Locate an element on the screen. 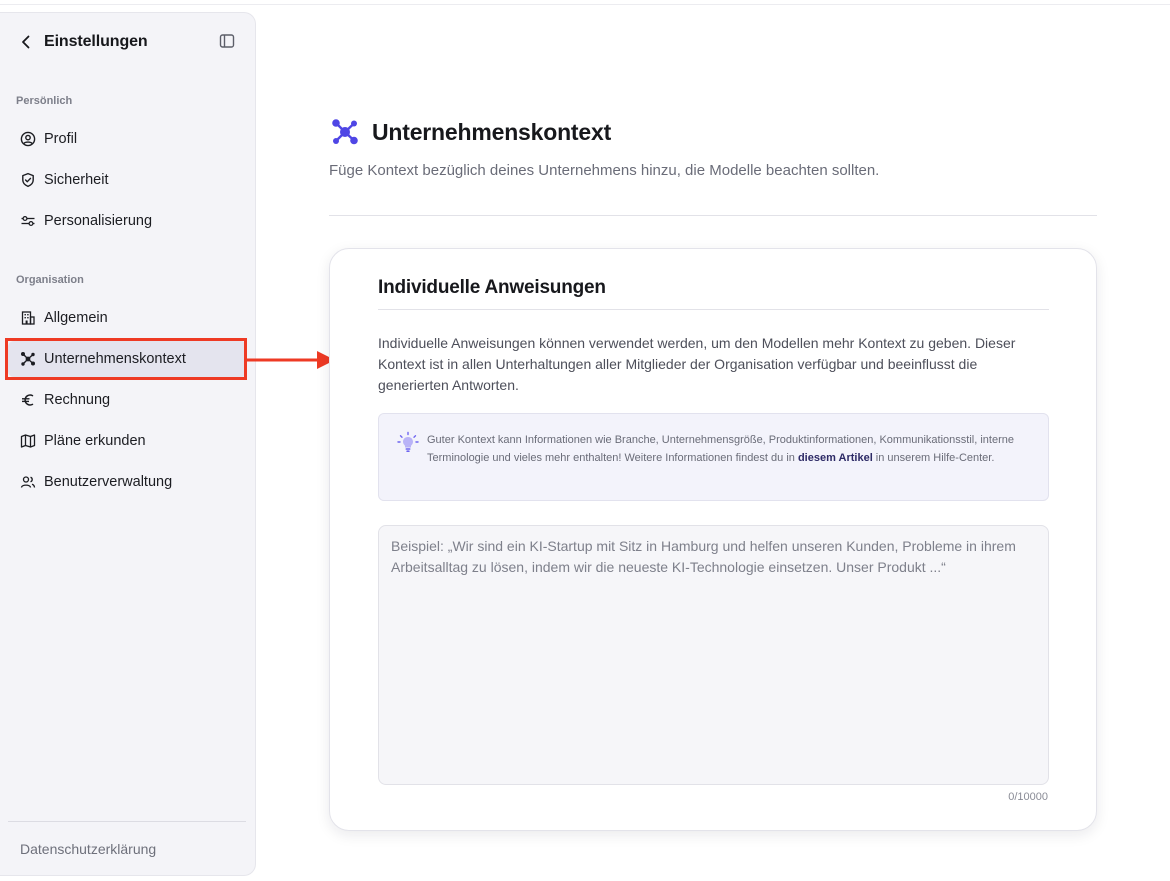 This screenshot has width=1170, height=881. sidebar-item-allgemein: Allgemein is located at coordinates (127, 318).